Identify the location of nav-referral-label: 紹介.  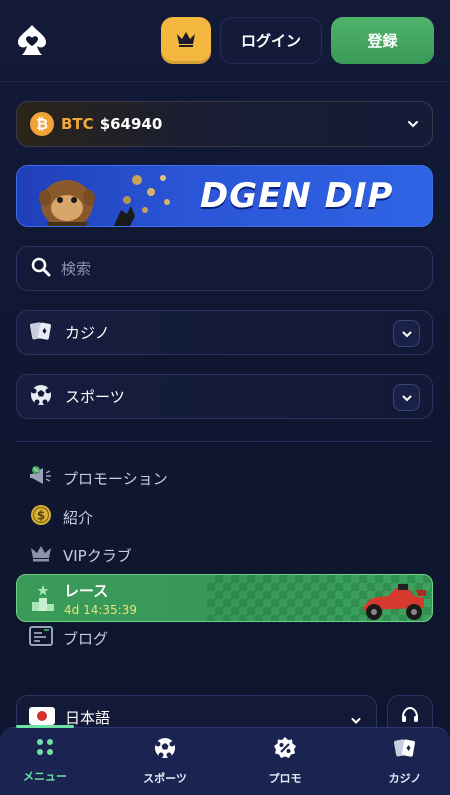
(78, 517).